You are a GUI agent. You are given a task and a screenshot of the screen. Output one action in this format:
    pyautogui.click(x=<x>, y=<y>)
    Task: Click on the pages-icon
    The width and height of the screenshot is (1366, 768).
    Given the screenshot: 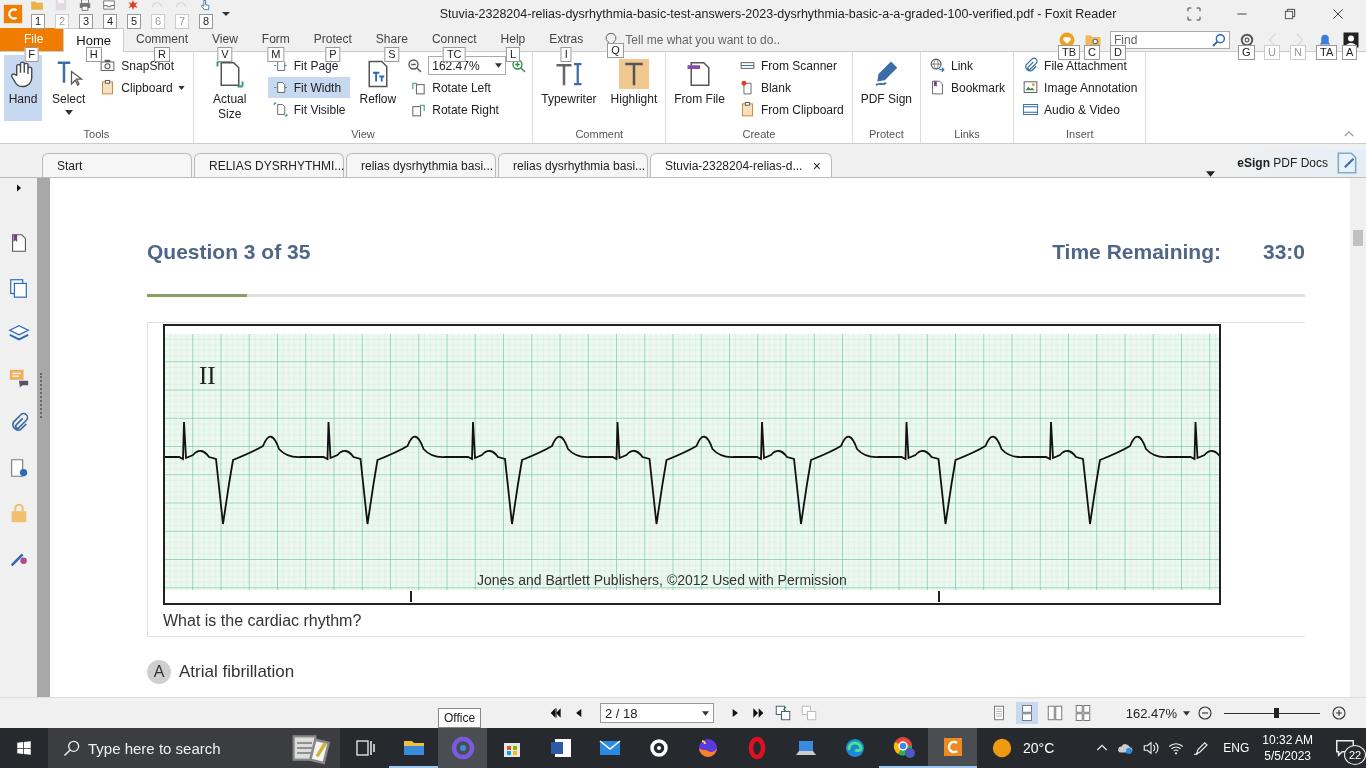 What is the action you would take?
    pyautogui.click(x=18, y=288)
    